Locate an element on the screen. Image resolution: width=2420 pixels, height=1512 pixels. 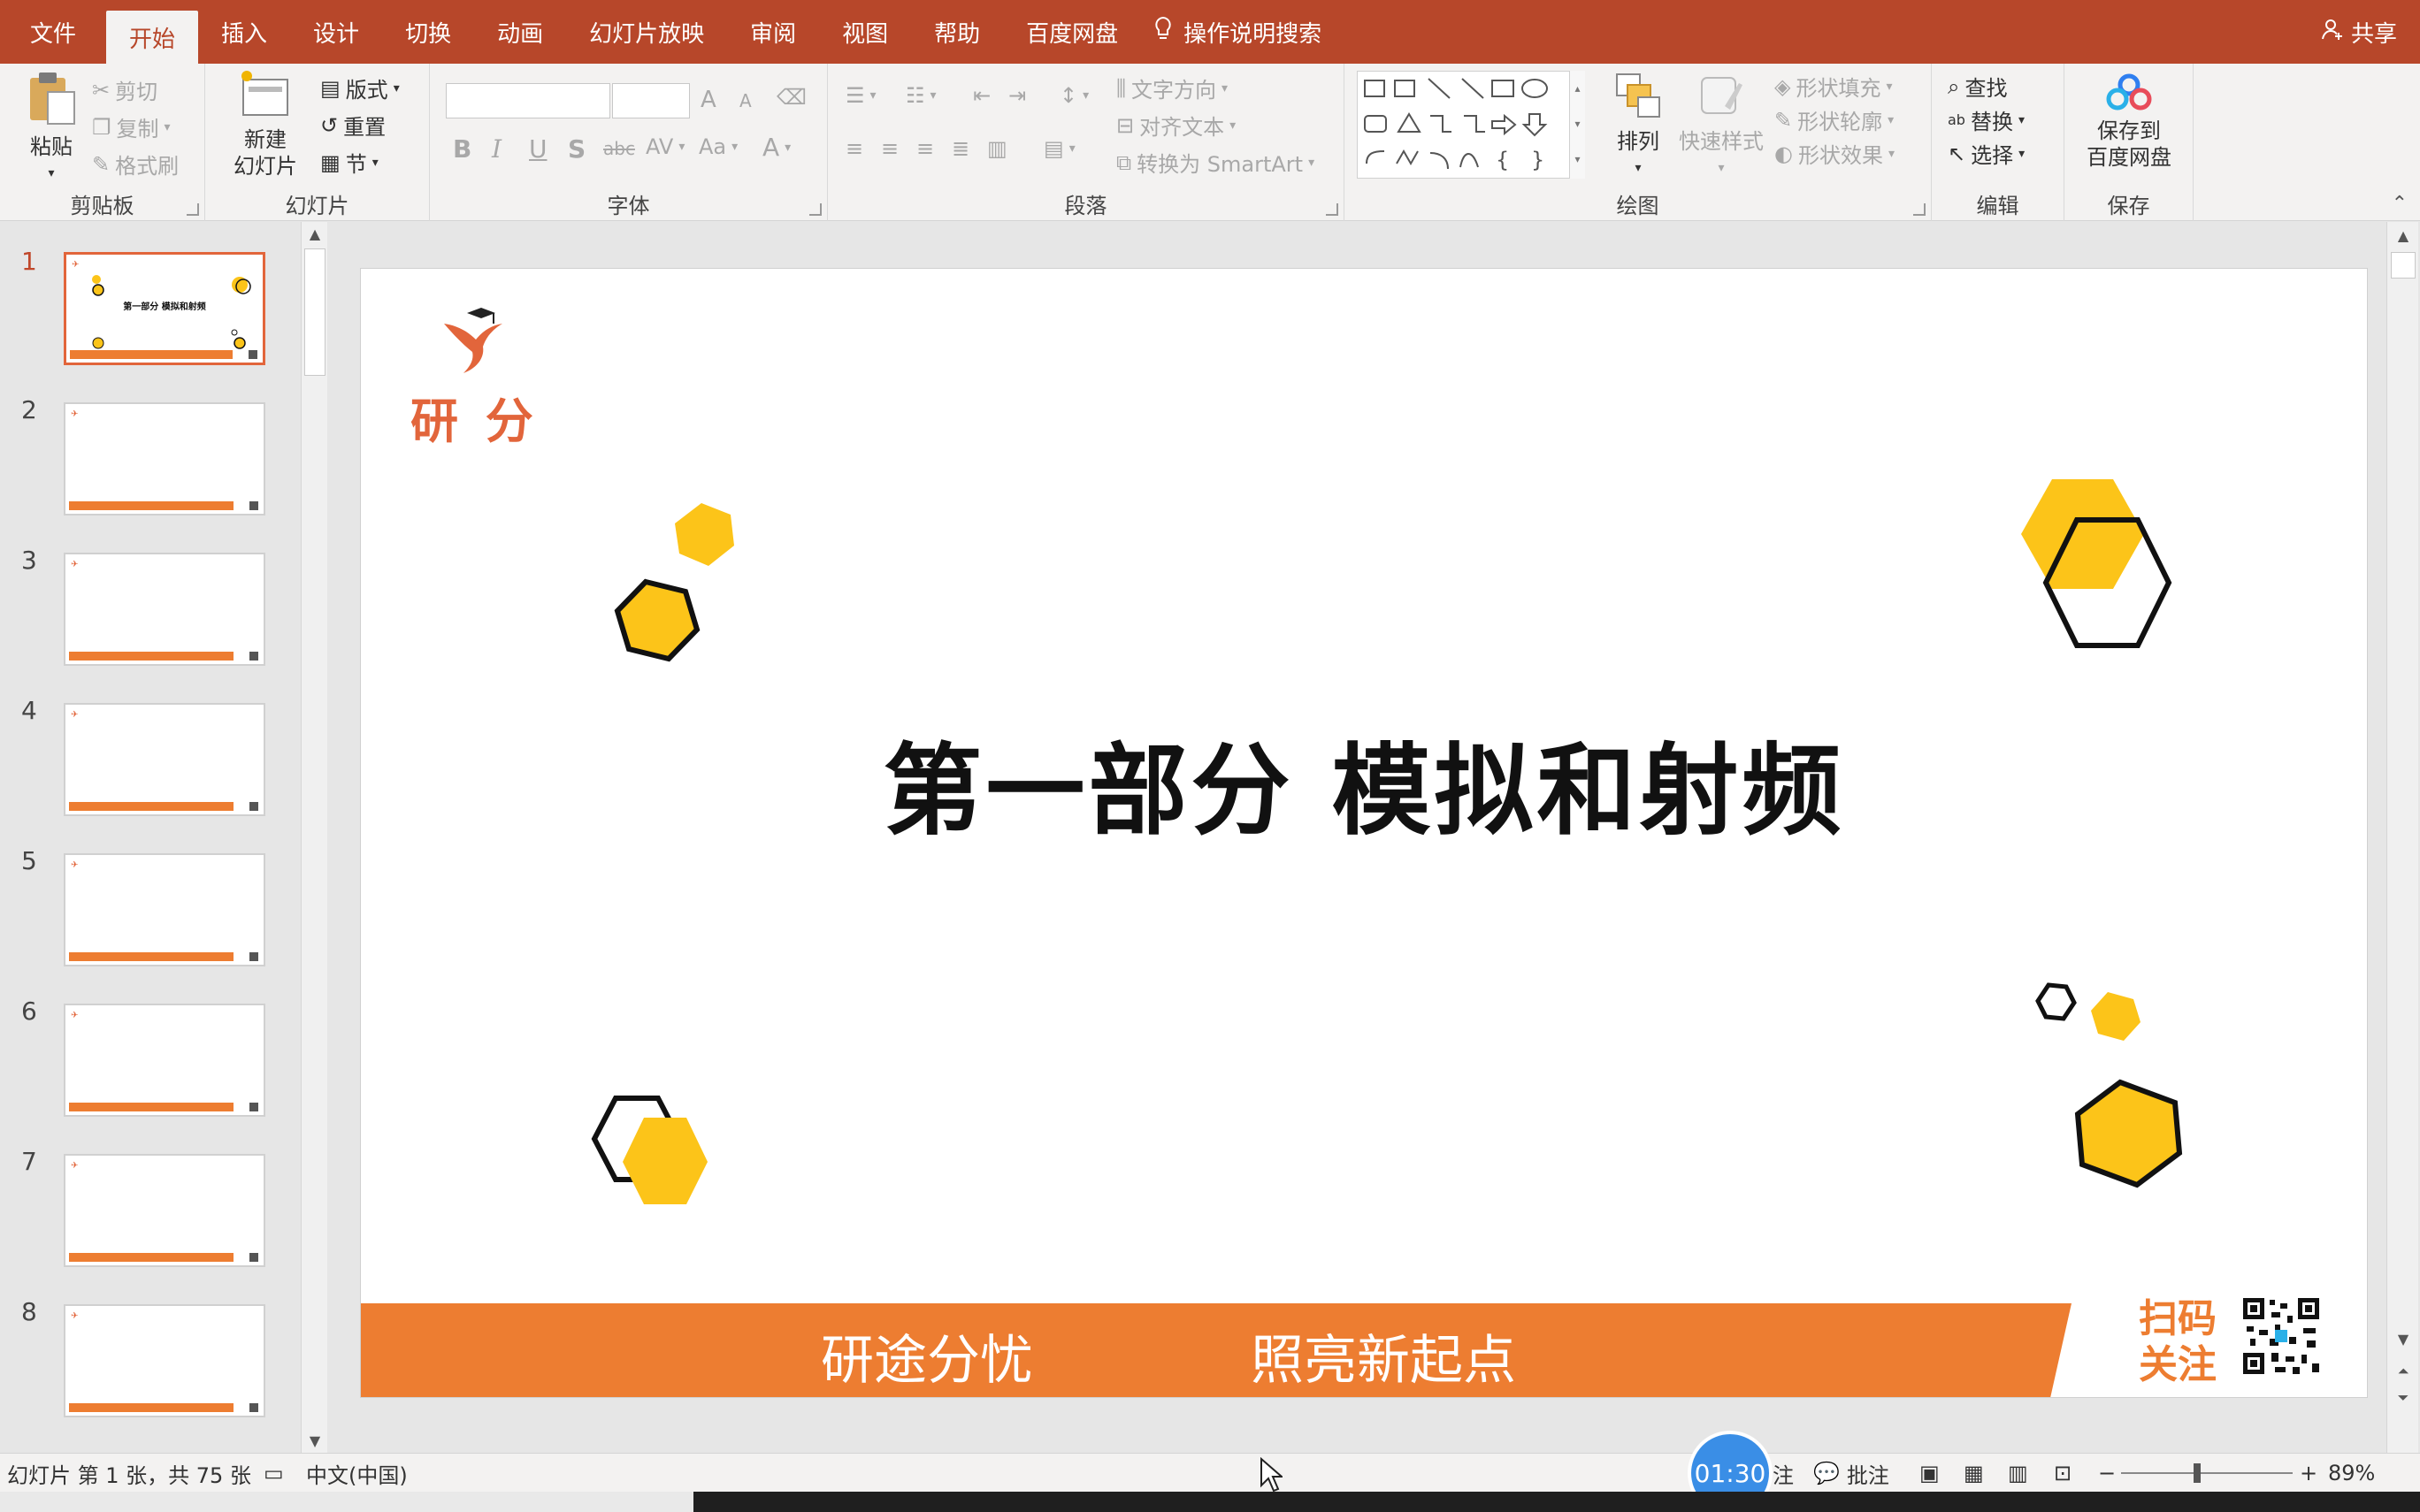
tab-animations: 动画 is located at coordinates (520, 32).